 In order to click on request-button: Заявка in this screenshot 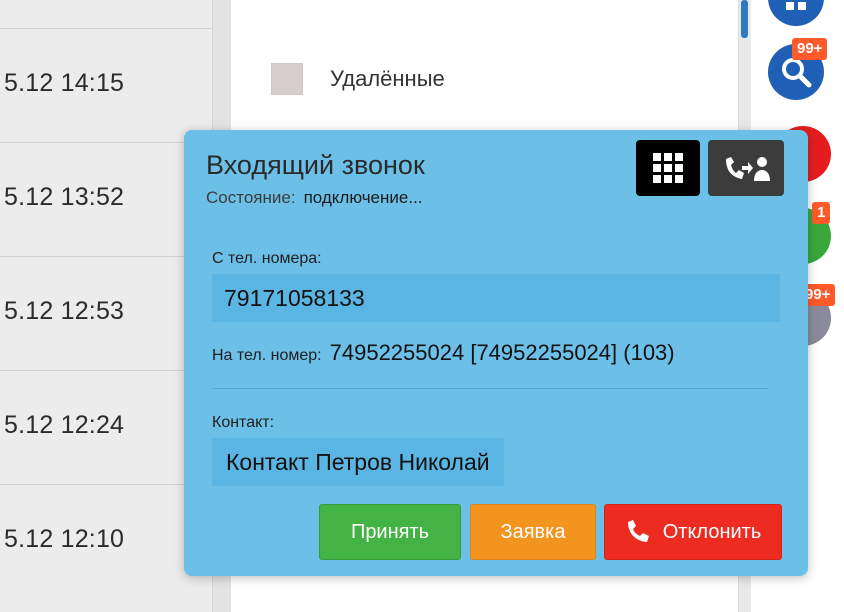, I will do `click(533, 532)`.